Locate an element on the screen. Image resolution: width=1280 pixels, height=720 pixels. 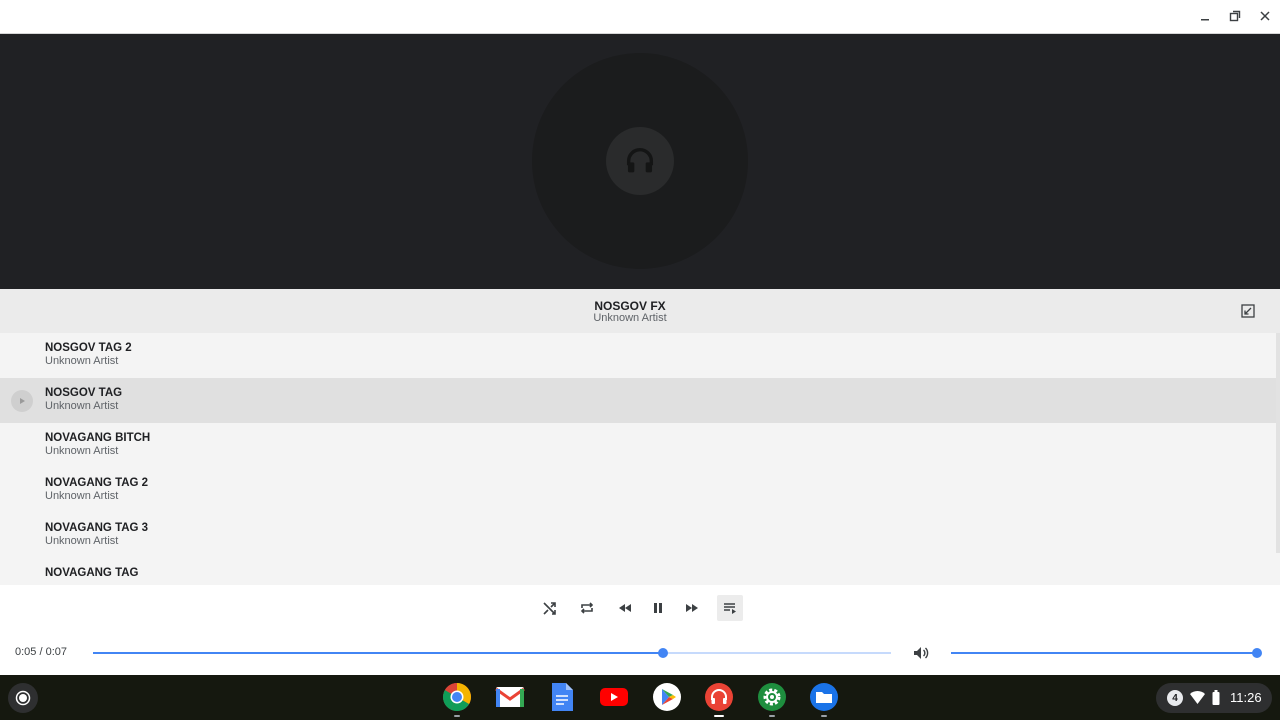
restore-icon is located at coordinates (1235, 16).